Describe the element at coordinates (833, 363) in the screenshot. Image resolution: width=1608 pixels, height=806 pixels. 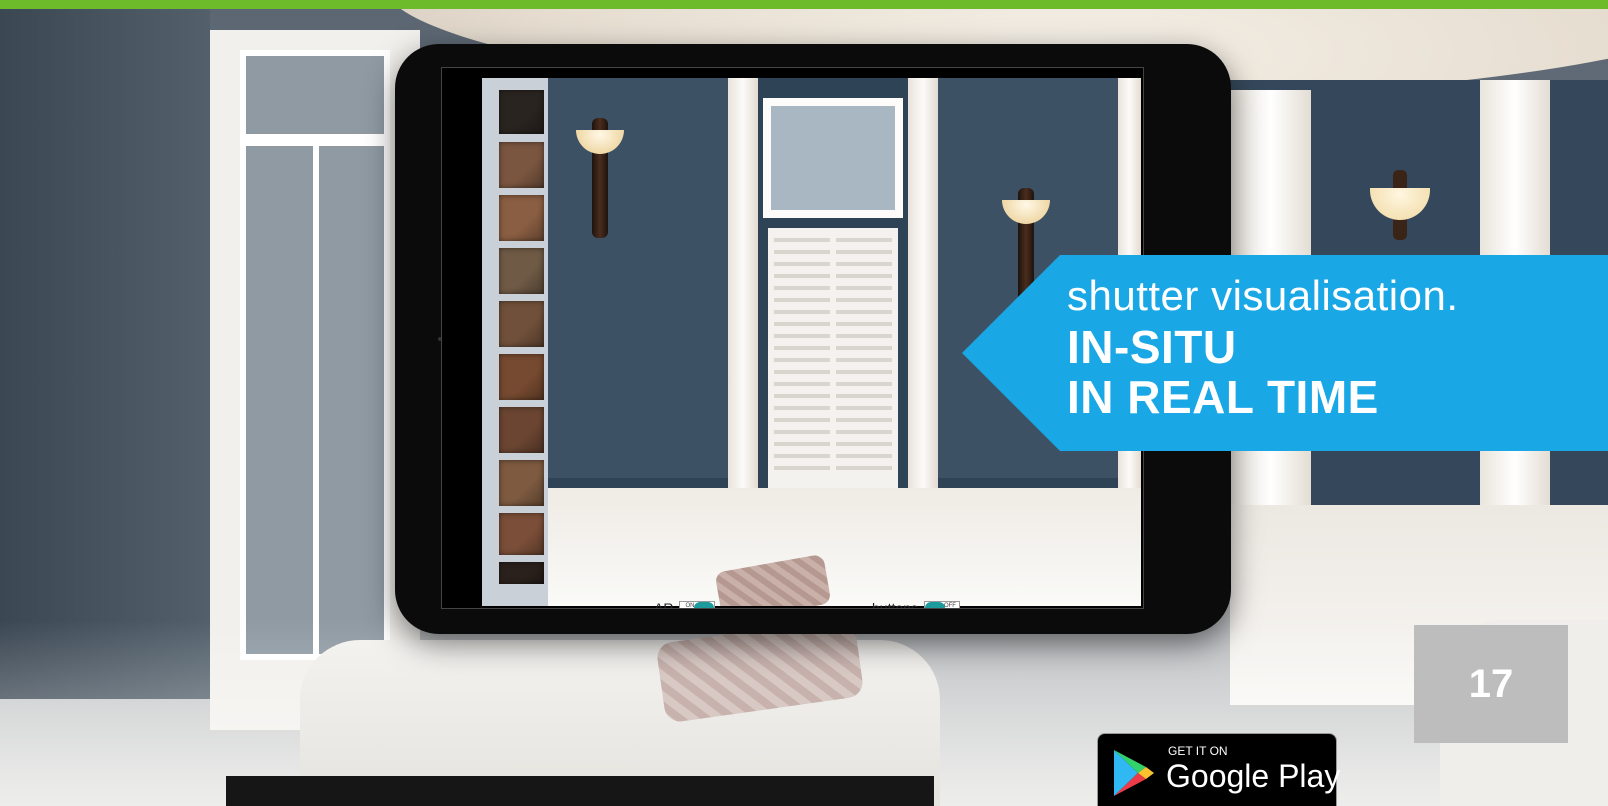
I see `shutter-preview` at that location.